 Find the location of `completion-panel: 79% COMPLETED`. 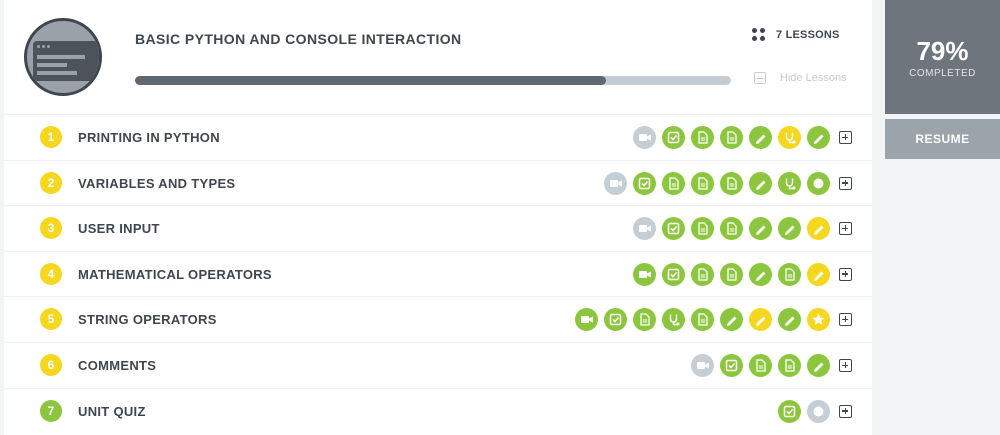

completion-panel: 79% COMPLETED is located at coordinates (942, 57).